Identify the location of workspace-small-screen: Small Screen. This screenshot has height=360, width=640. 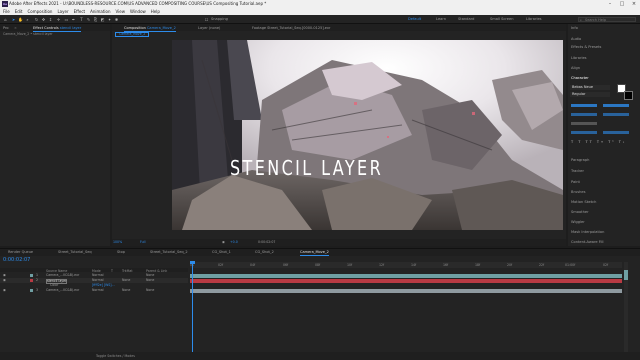
(501, 19).